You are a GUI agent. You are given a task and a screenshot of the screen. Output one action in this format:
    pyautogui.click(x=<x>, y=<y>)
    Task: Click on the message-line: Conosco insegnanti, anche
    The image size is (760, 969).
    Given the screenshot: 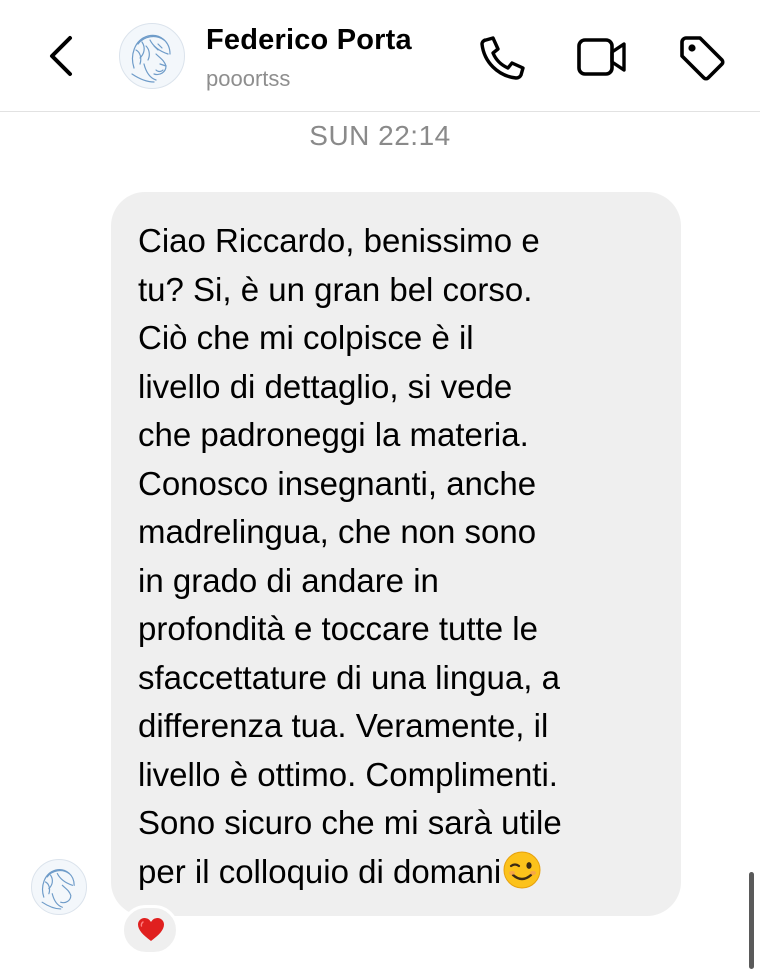 What is the action you would take?
    pyautogui.click(x=337, y=483)
    